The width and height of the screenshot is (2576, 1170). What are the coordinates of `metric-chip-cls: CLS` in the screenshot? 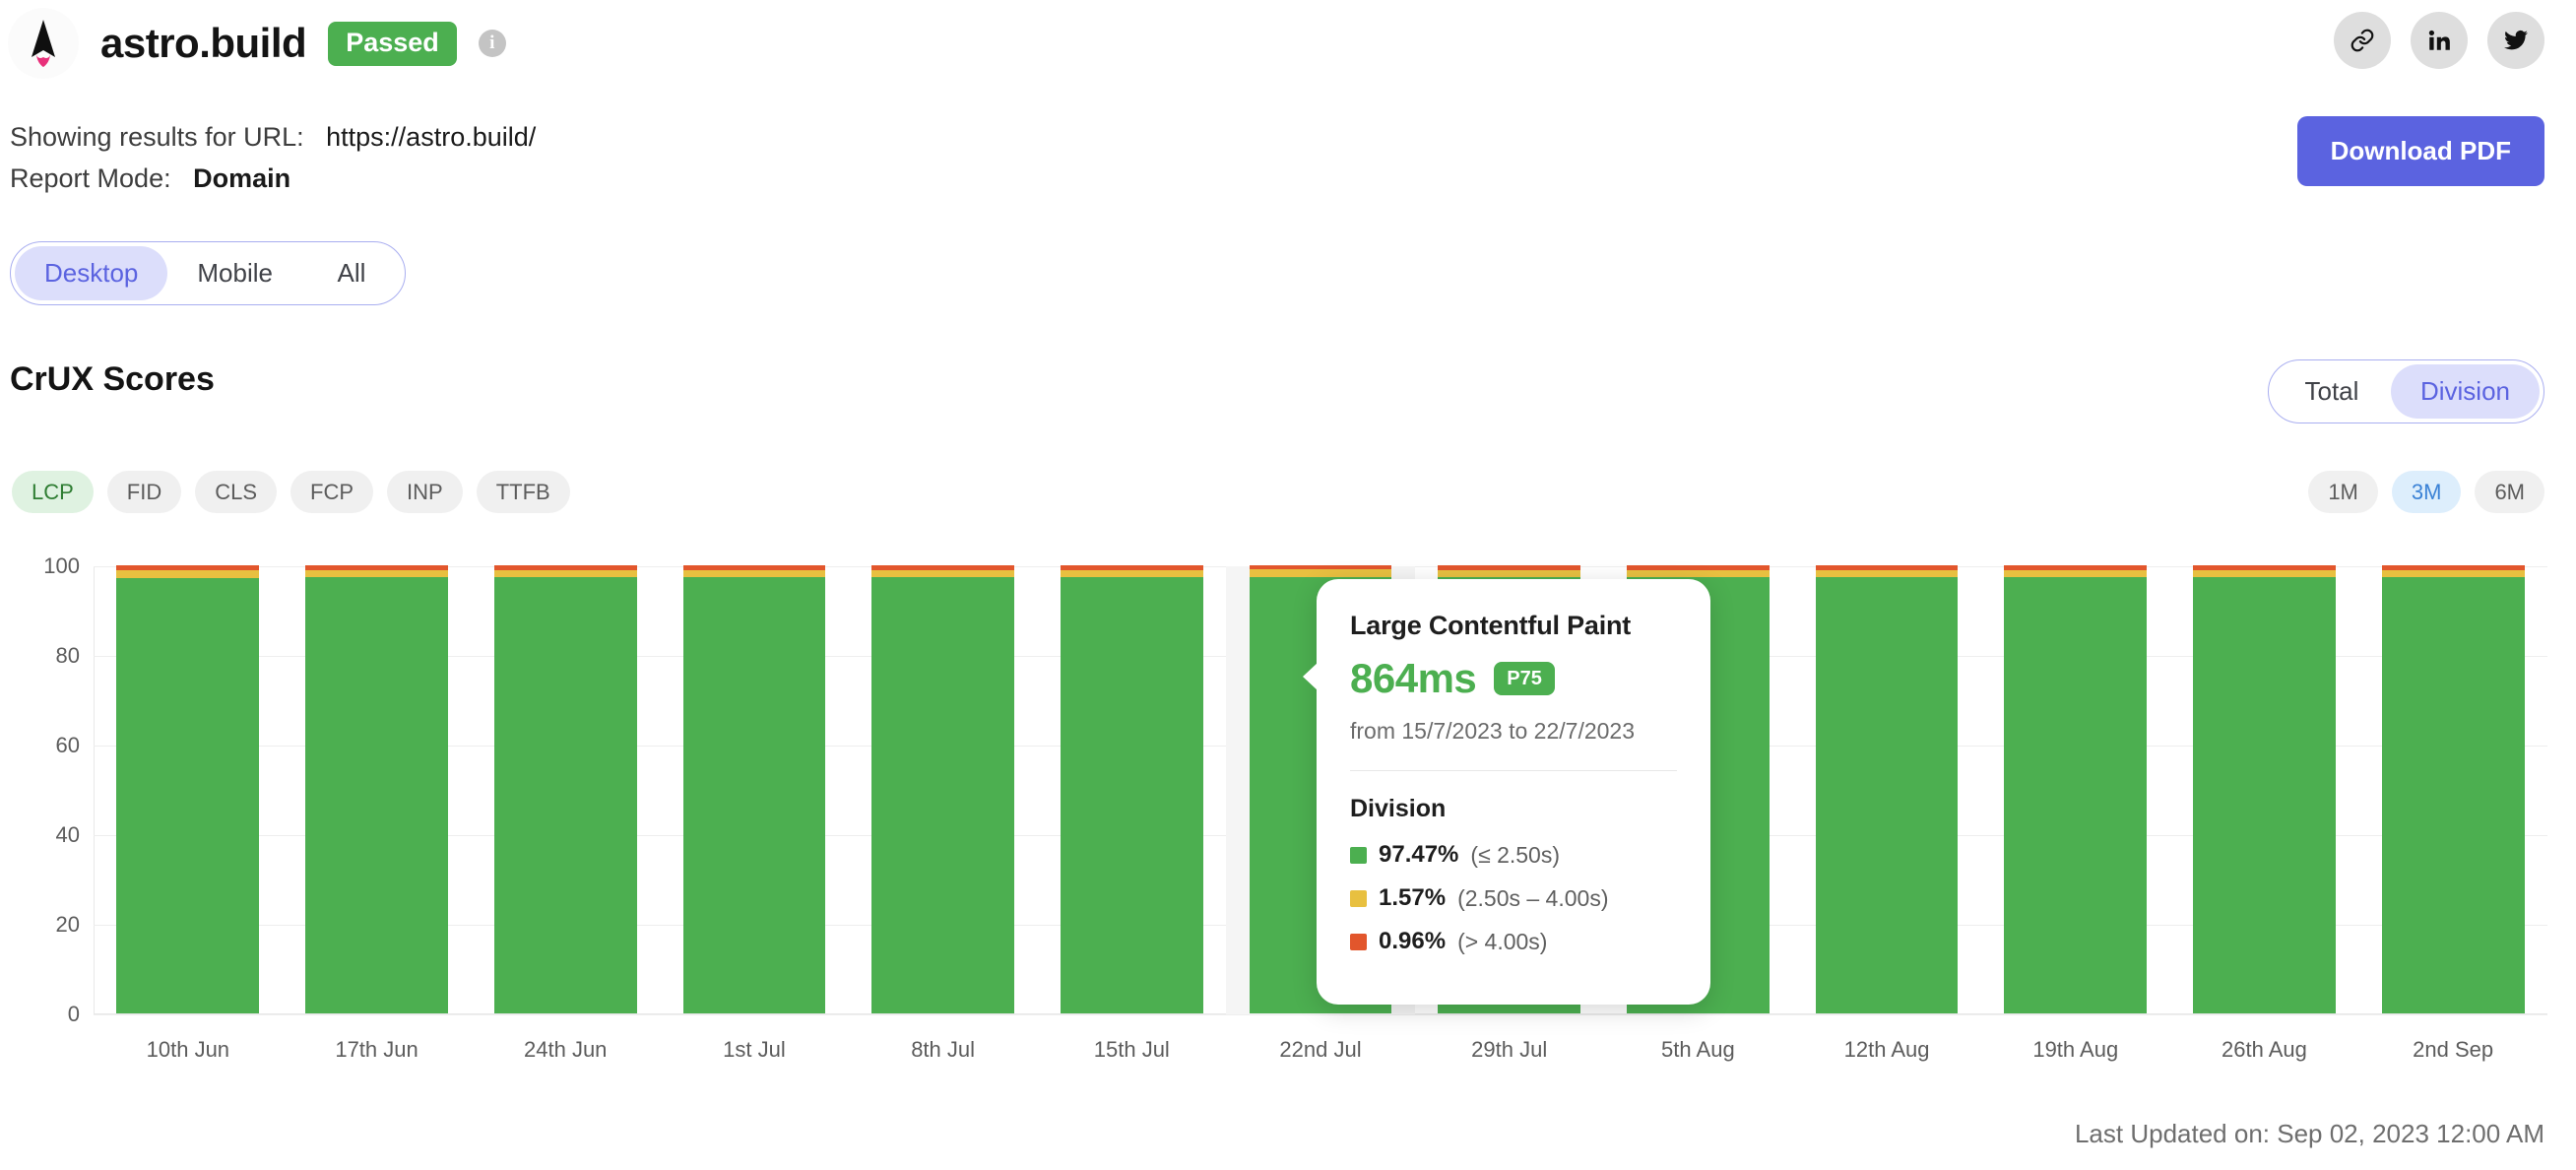 It's located at (236, 492).